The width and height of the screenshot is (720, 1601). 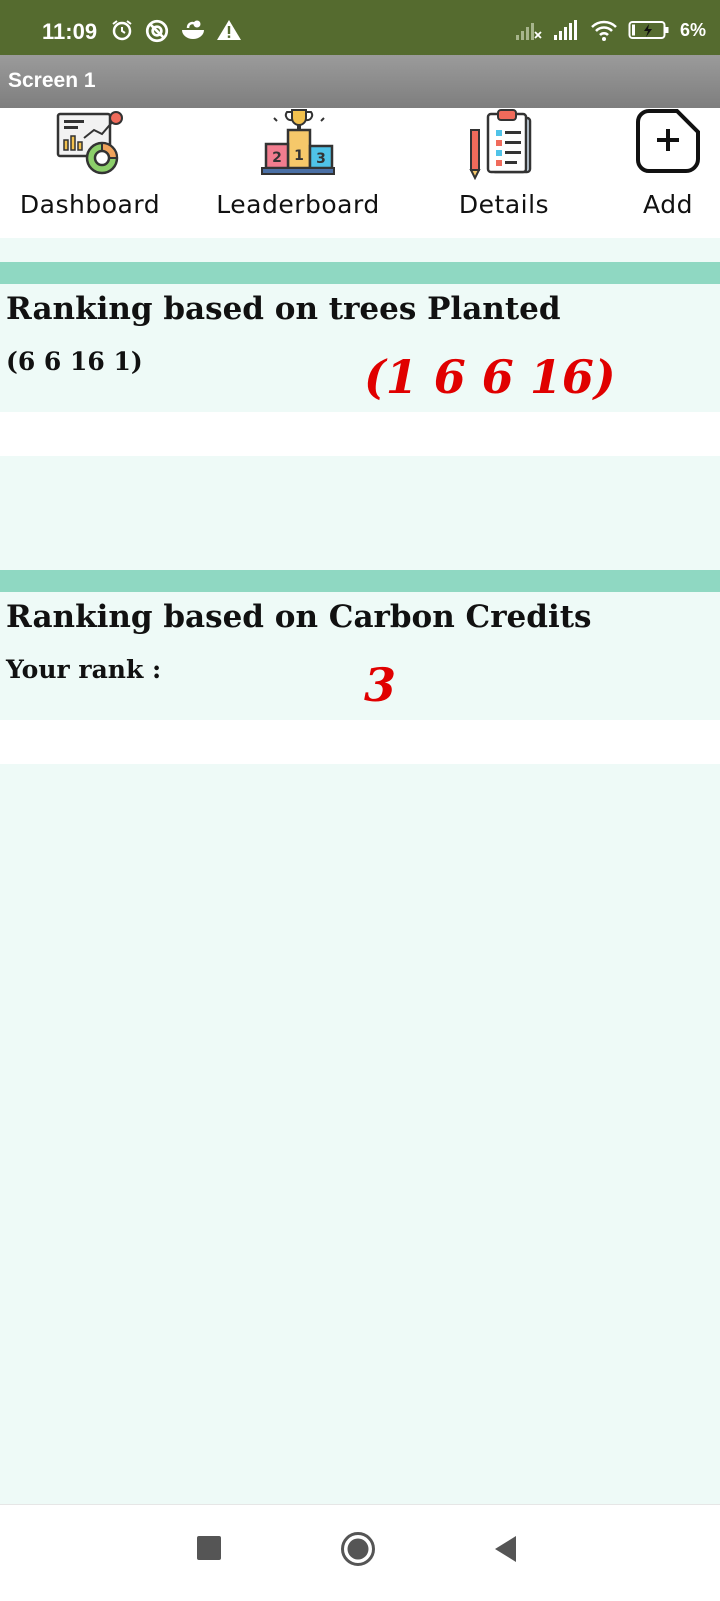 What do you see at coordinates (358, 1549) in the screenshot?
I see `home-icon` at bounding box center [358, 1549].